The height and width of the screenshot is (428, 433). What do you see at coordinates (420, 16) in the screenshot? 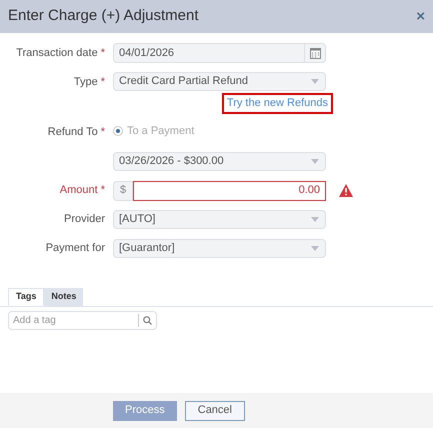
I see `close-button: ×` at bounding box center [420, 16].